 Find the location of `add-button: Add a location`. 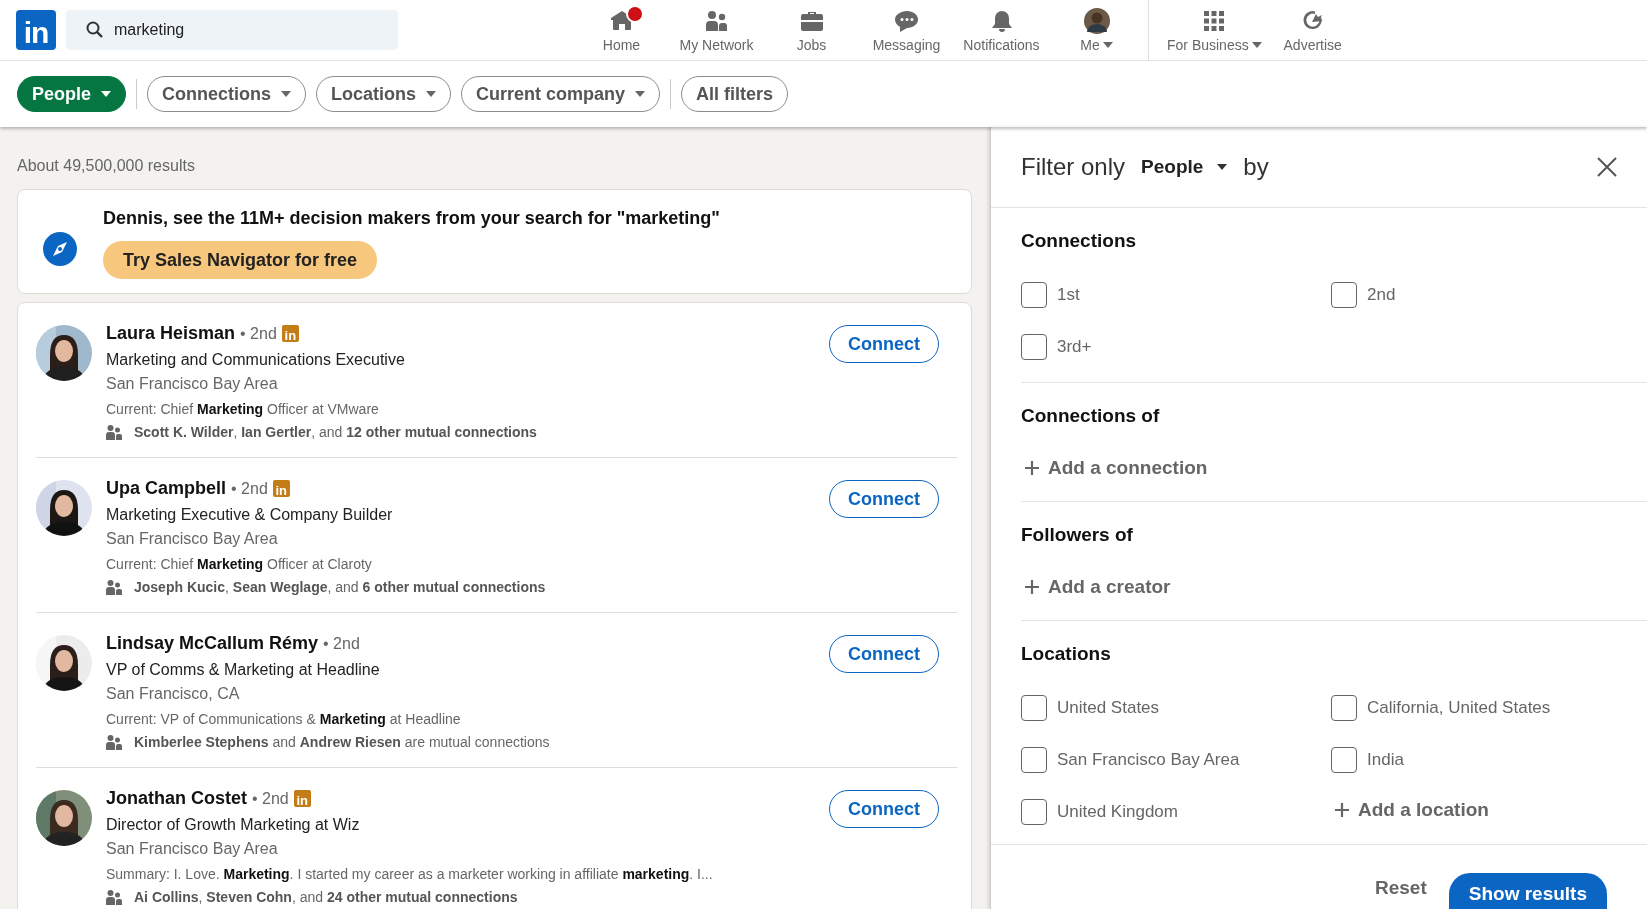

add-button: Add a location is located at coordinates (1489, 810).